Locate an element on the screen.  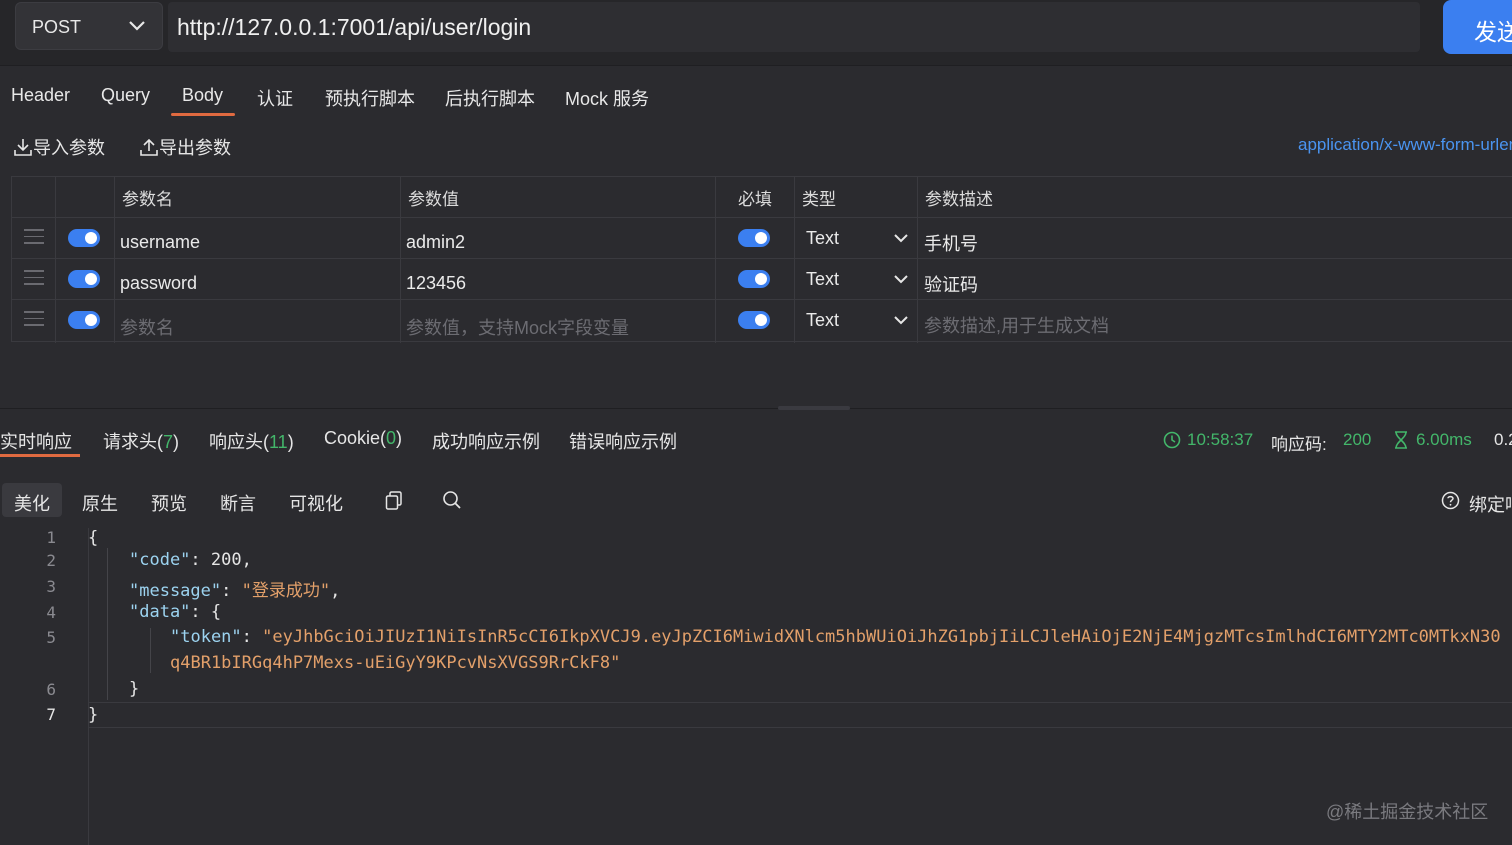
json-key: "code" is located at coordinates (160, 560).